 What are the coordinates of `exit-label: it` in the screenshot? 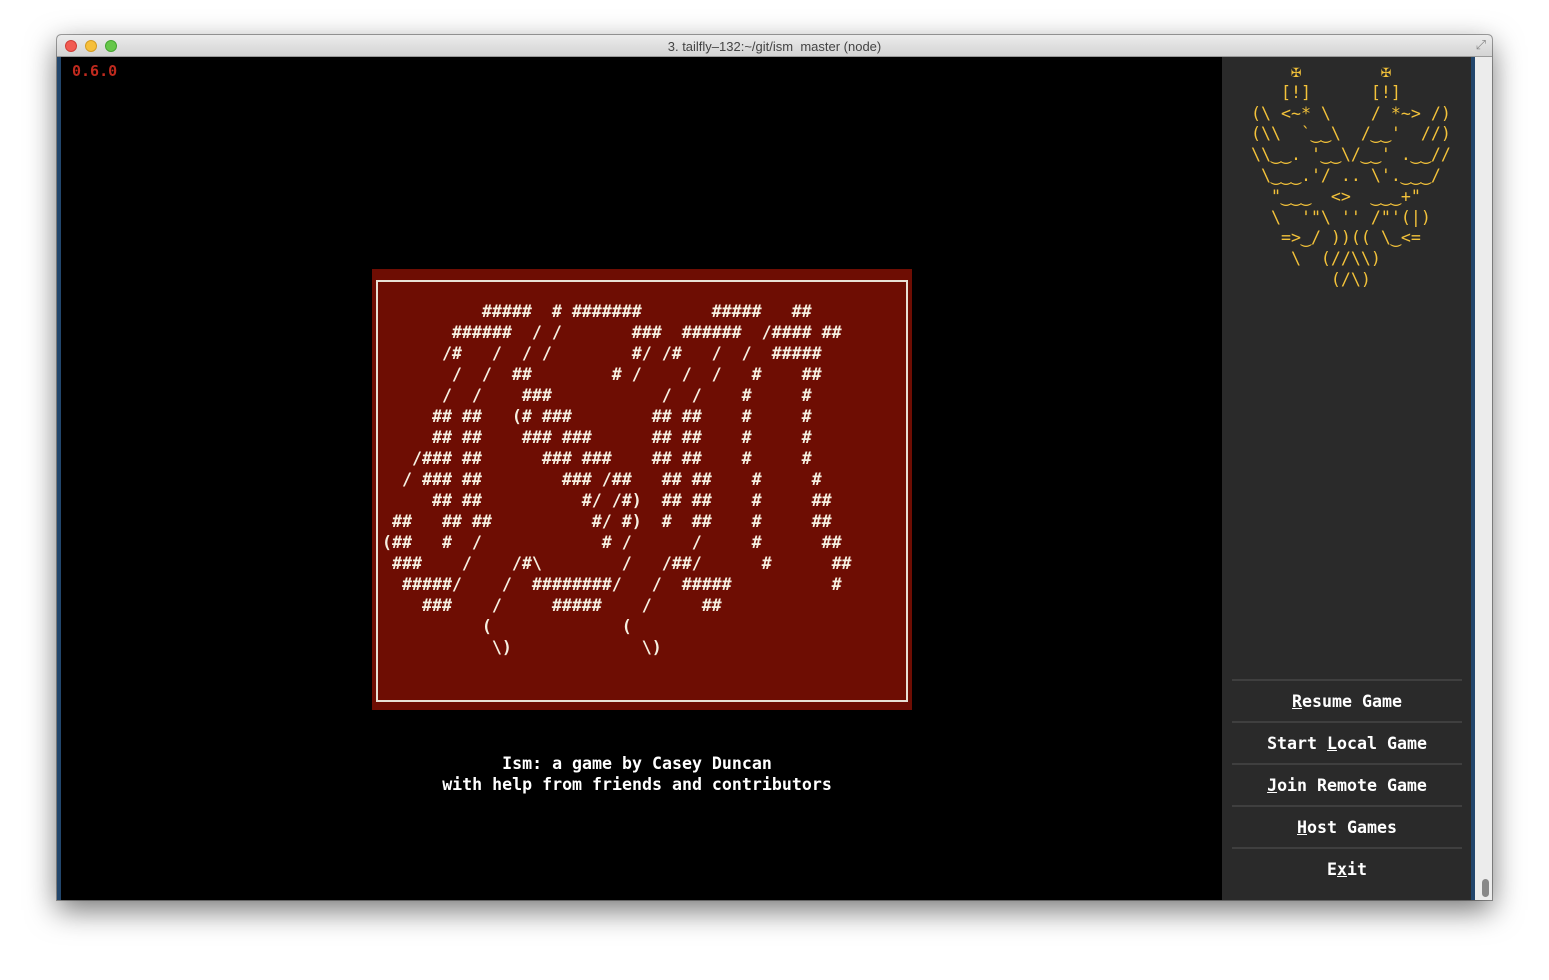 It's located at (1357, 869).